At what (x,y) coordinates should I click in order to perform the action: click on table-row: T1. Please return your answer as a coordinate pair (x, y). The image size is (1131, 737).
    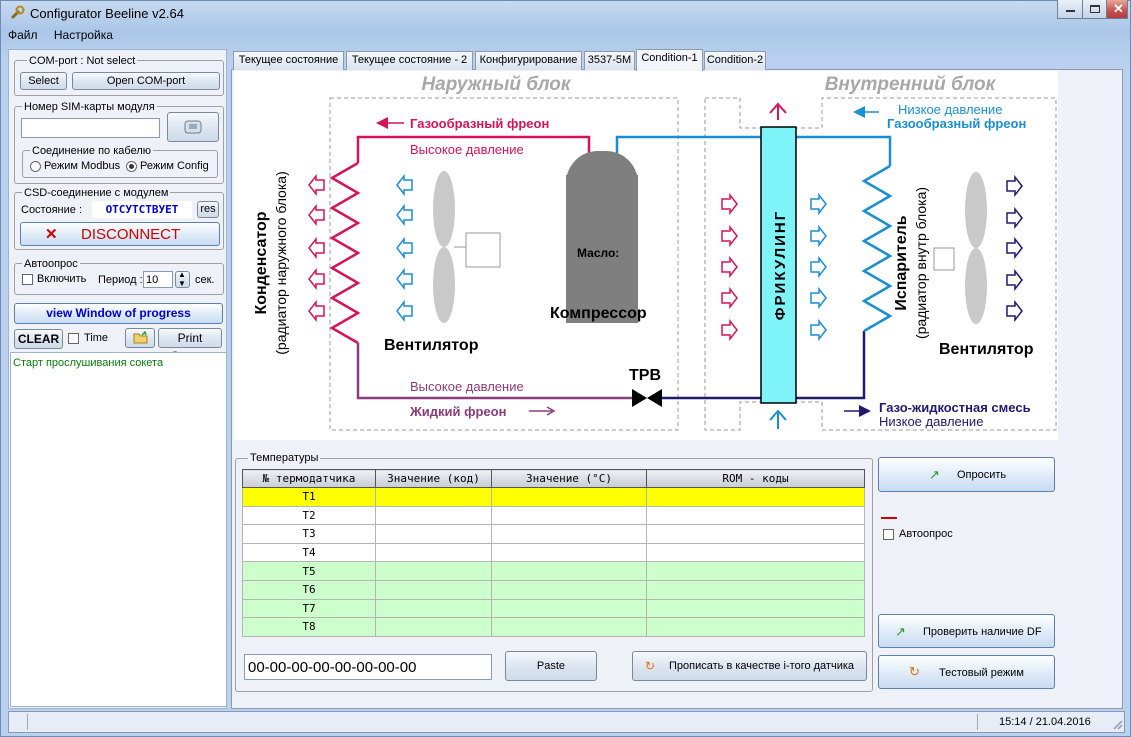
    Looking at the image, I should click on (553, 497).